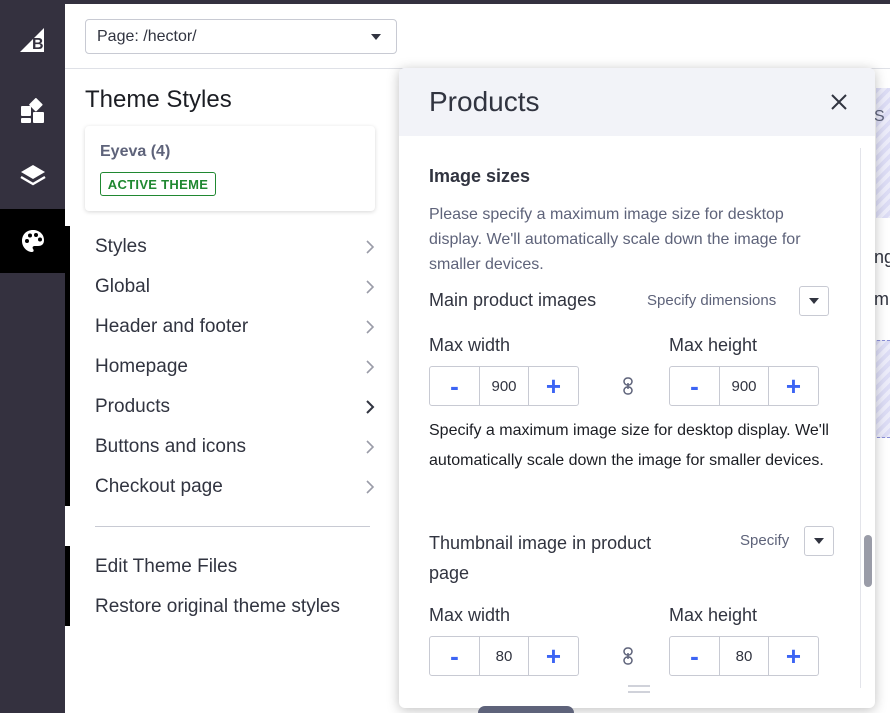  I want to click on scrollbar-track, so click(866, 418).